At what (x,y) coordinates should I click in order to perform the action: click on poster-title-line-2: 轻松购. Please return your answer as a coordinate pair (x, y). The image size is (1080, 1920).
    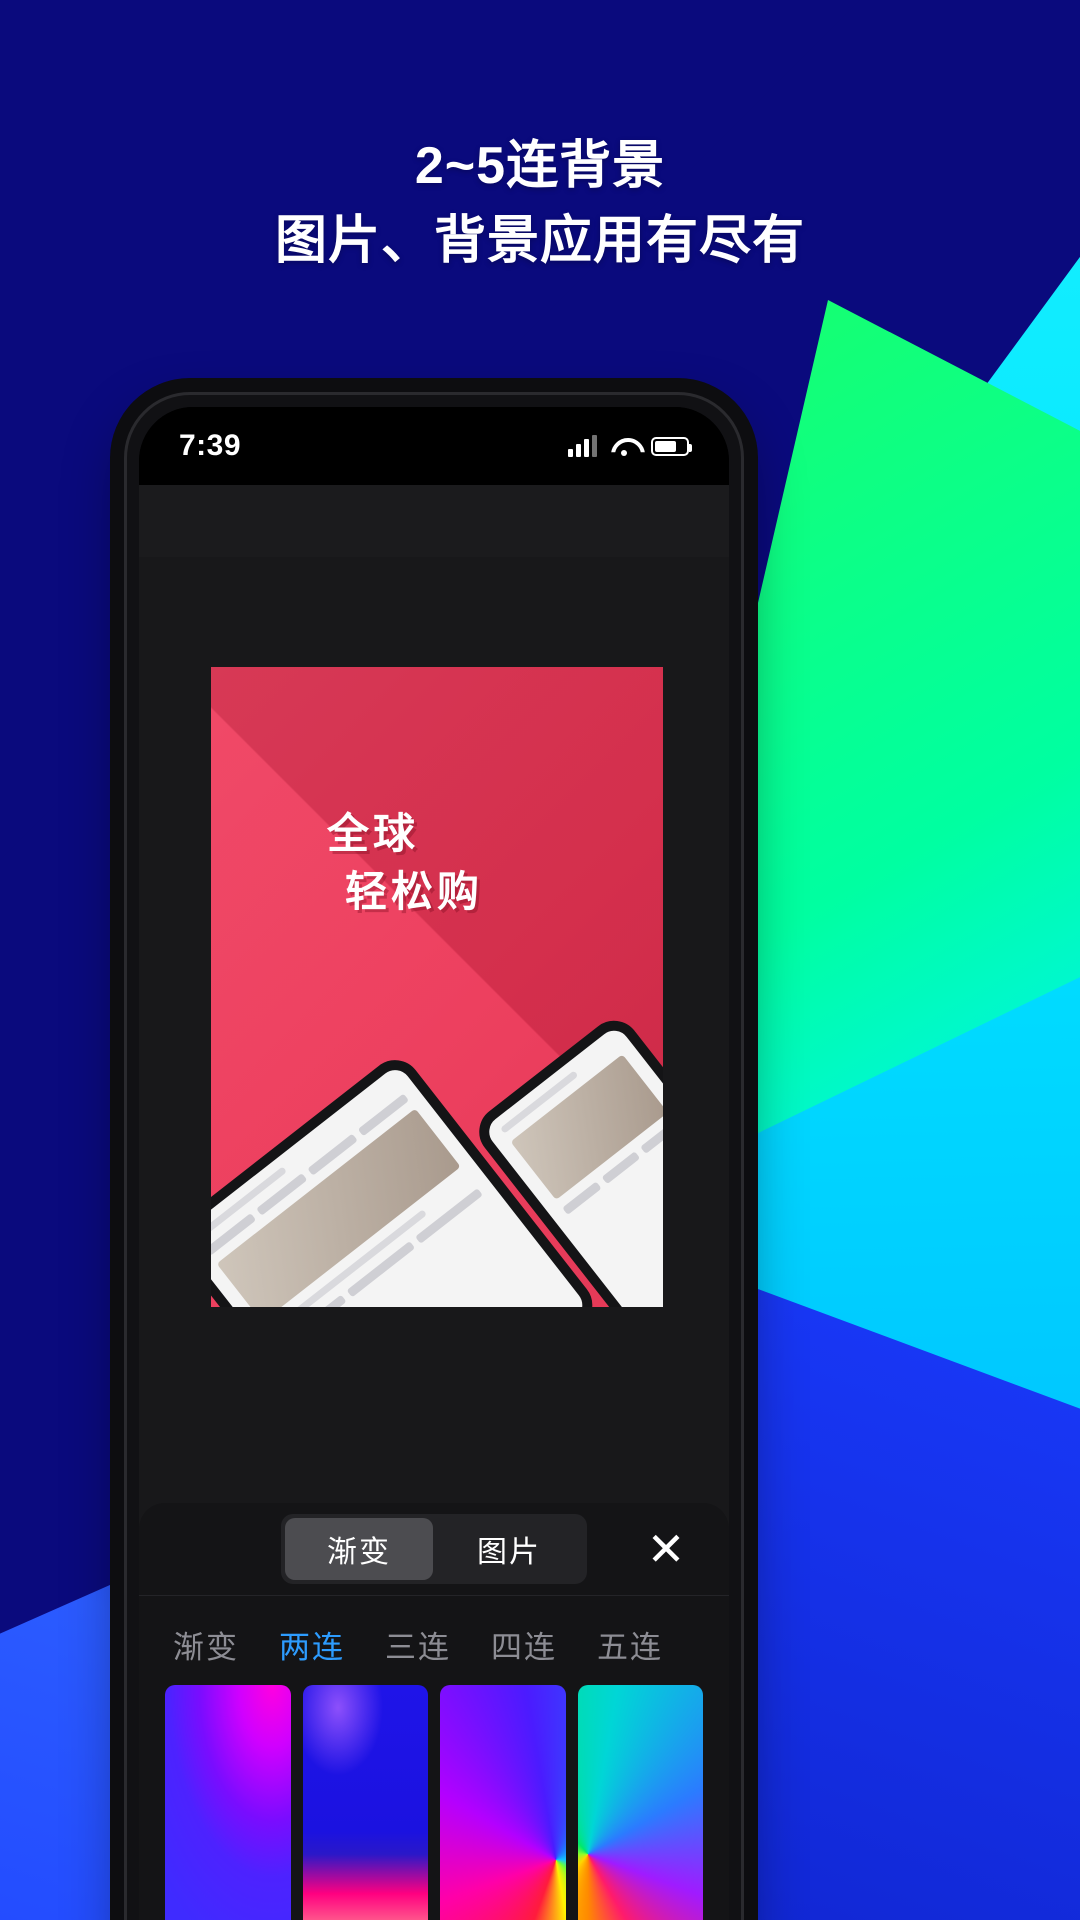
    Looking at the image, I should click on (414, 891).